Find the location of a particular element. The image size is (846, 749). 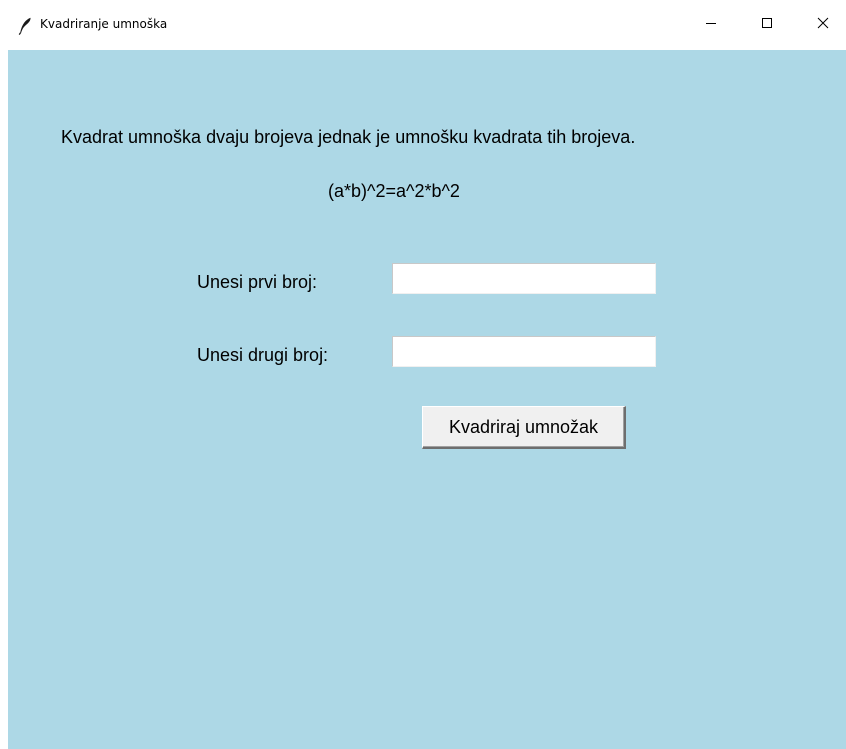

window-title: Kvadriranje umnoška is located at coordinates (104, 24).